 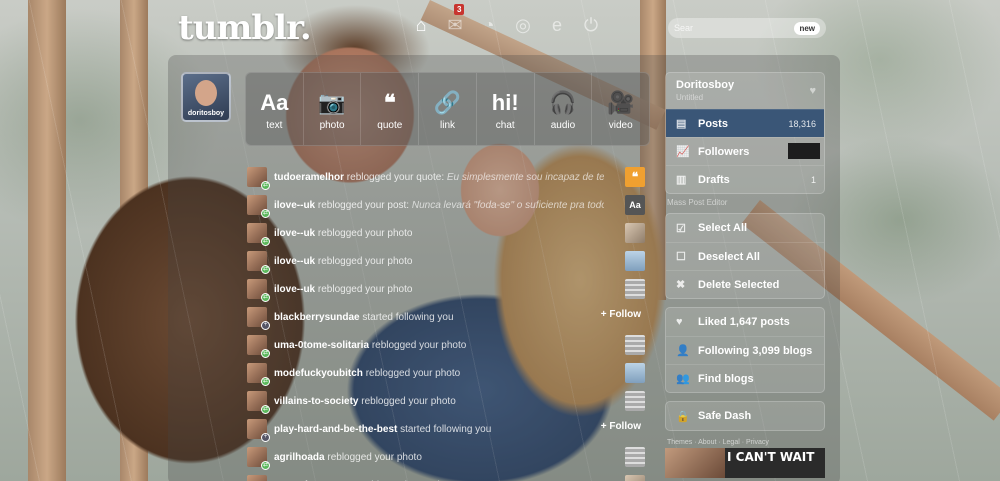 I want to click on quote-thumbnail-icon: ❝, so click(x=635, y=177).